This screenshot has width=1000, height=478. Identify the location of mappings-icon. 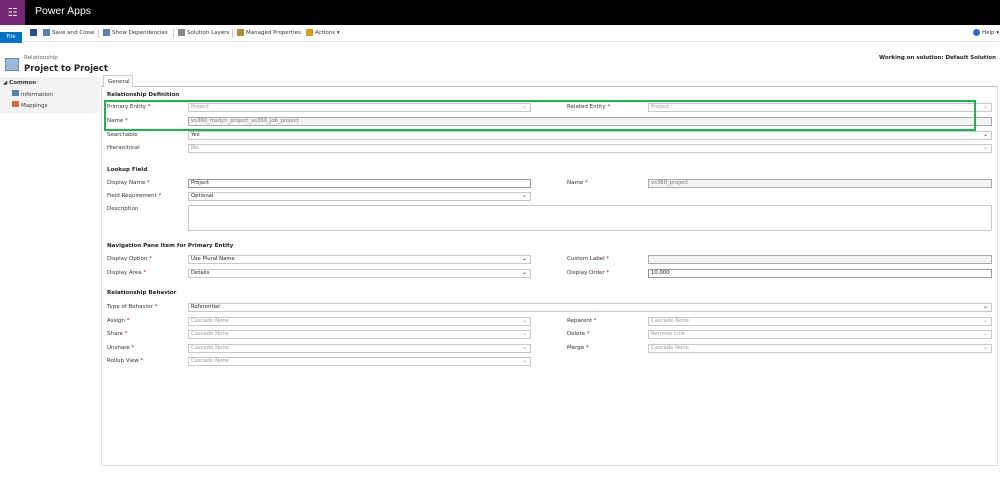
(15, 104).